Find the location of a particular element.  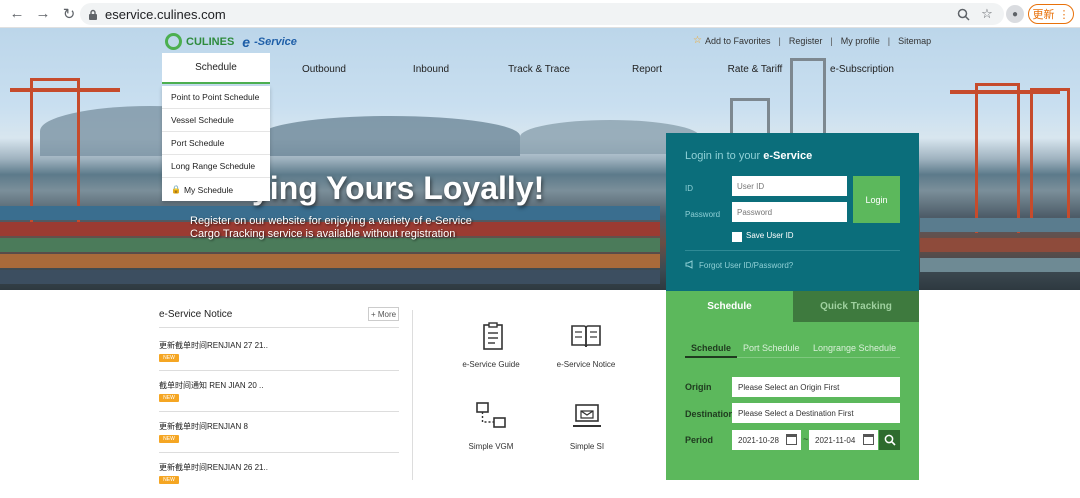

user-id-input is located at coordinates (789, 186).